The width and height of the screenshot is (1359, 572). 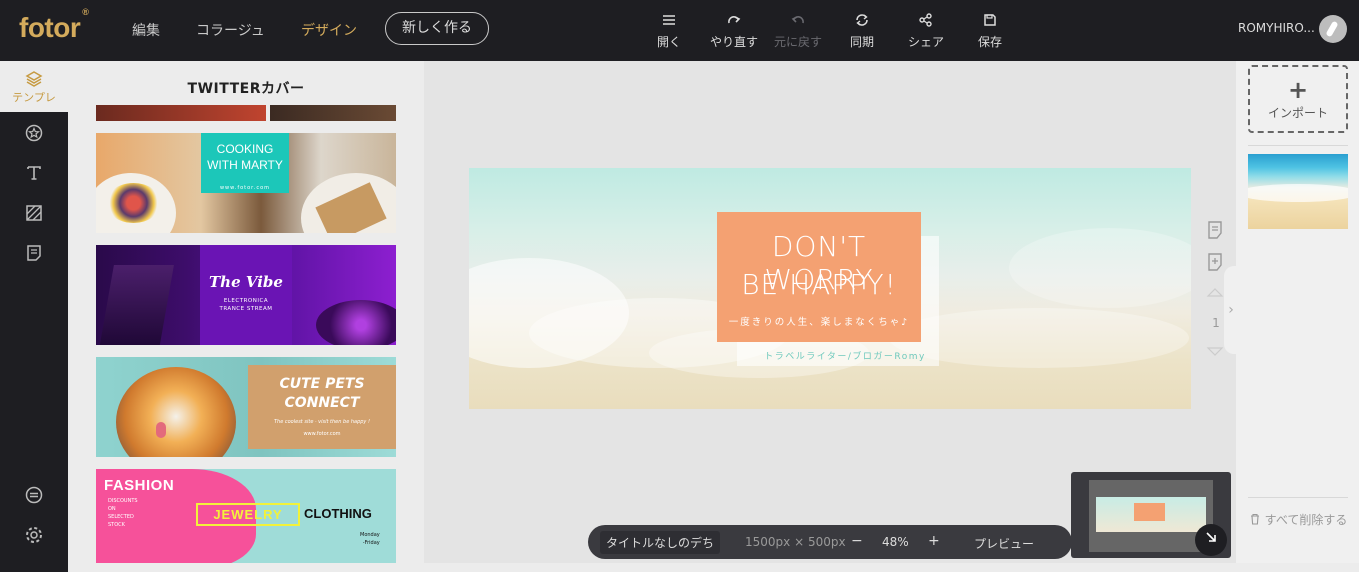 I want to click on menu-icon, so click(x=669, y=23).